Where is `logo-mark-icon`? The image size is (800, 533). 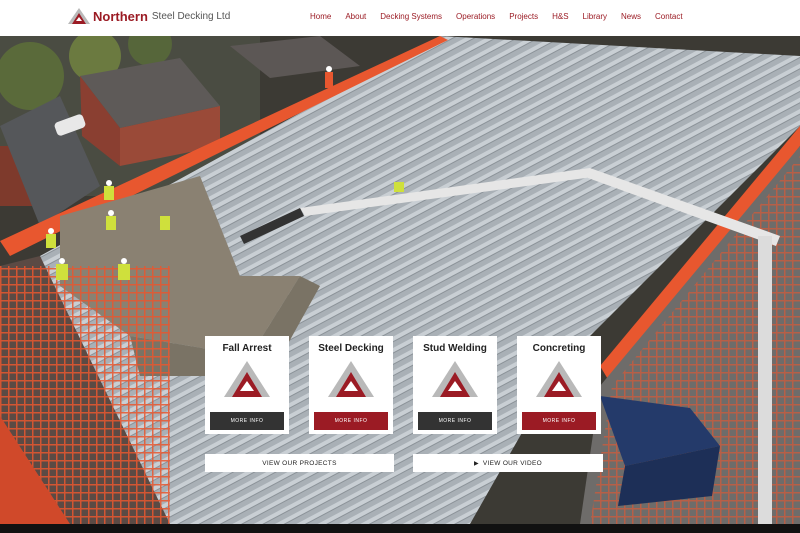 logo-mark-icon is located at coordinates (79, 16).